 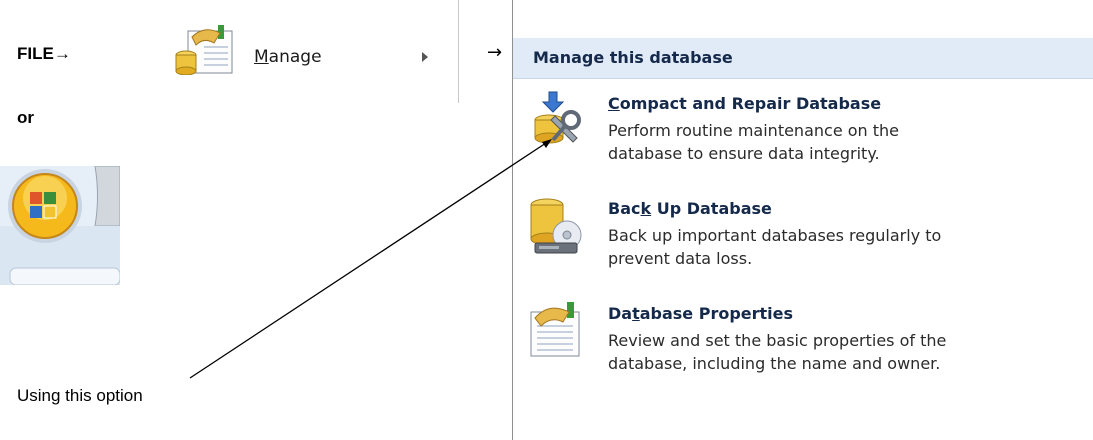 What do you see at coordinates (425, 57) in the screenshot?
I see `submenu-chevron-icon` at bounding box center [425, 57].